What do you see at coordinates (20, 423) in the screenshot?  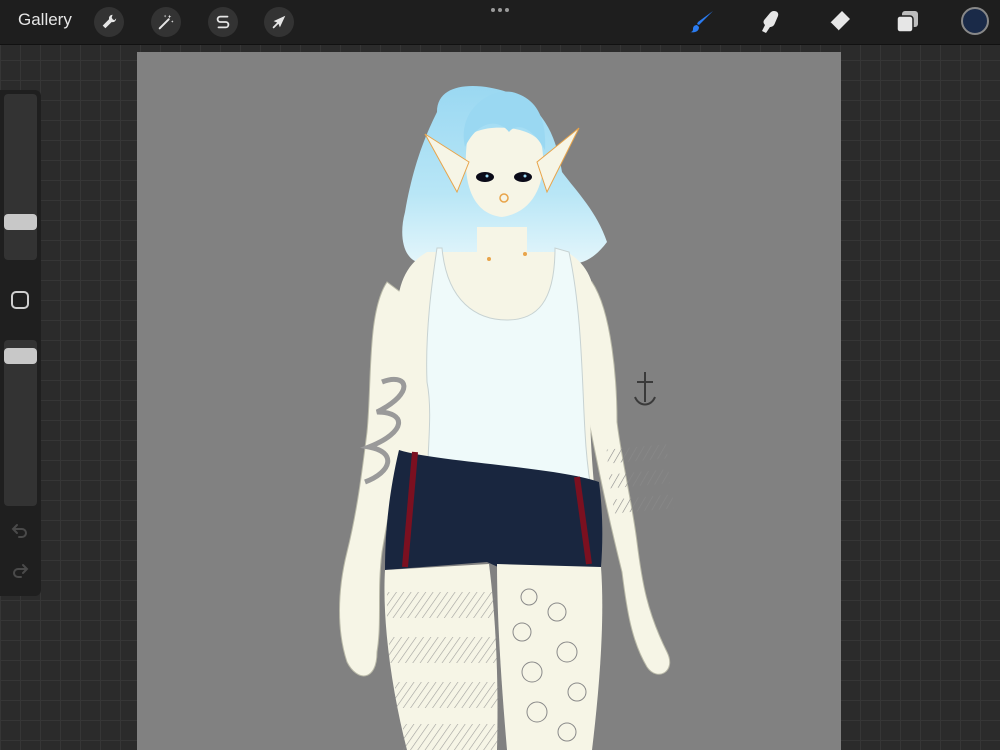 I see `brush-opacity-slider` at bounding box center [20, 423].